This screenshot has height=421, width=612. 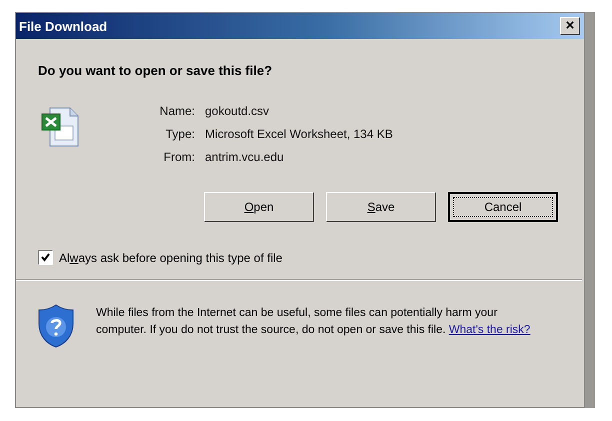 I want to click on checkbox, so click(x=45, y=257).